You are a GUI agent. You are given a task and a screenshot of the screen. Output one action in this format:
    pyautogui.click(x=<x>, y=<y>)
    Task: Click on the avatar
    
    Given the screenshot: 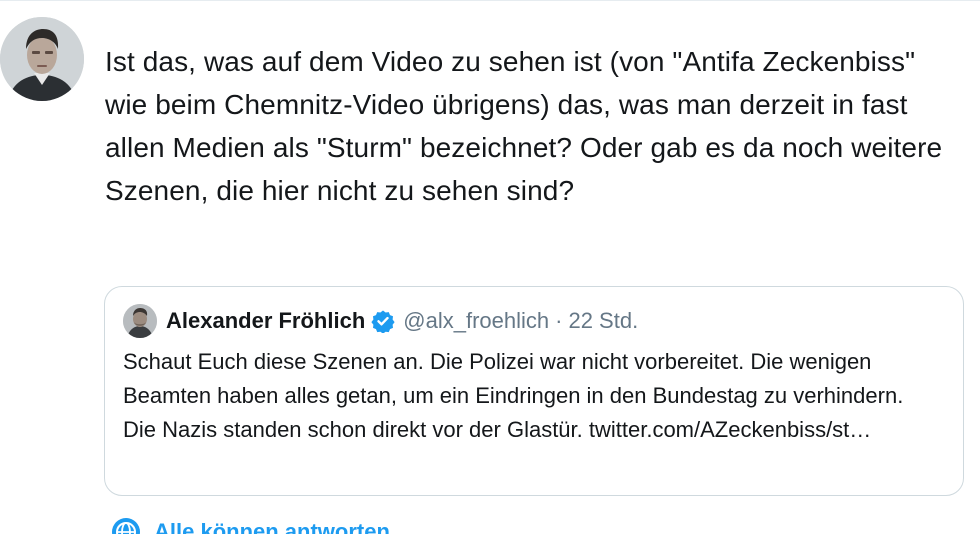 What is the action you would take?
    pyautogui.click(x=42, y=59)
    